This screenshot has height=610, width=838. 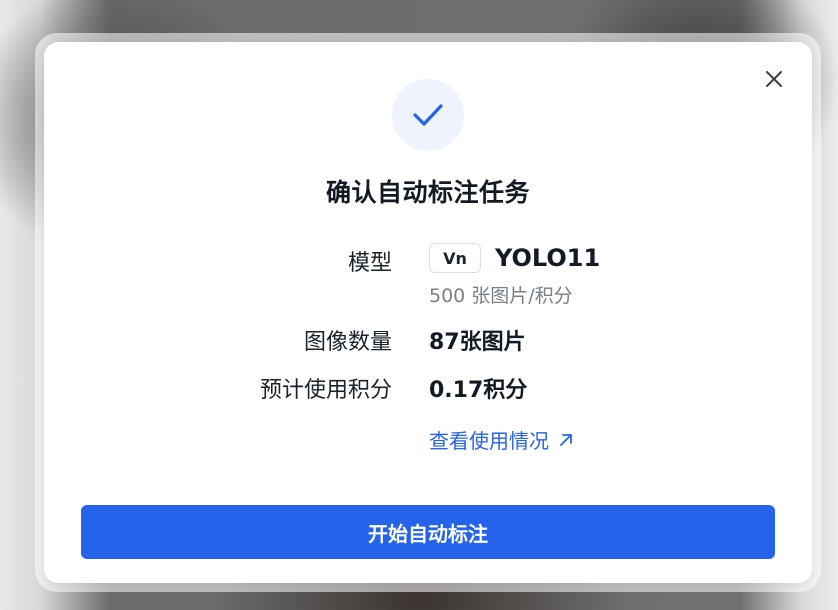 What do you see at coordinates (455, 258) in the screenshot?
I see `model-badge: Vn` at bounding box center [455, 258].